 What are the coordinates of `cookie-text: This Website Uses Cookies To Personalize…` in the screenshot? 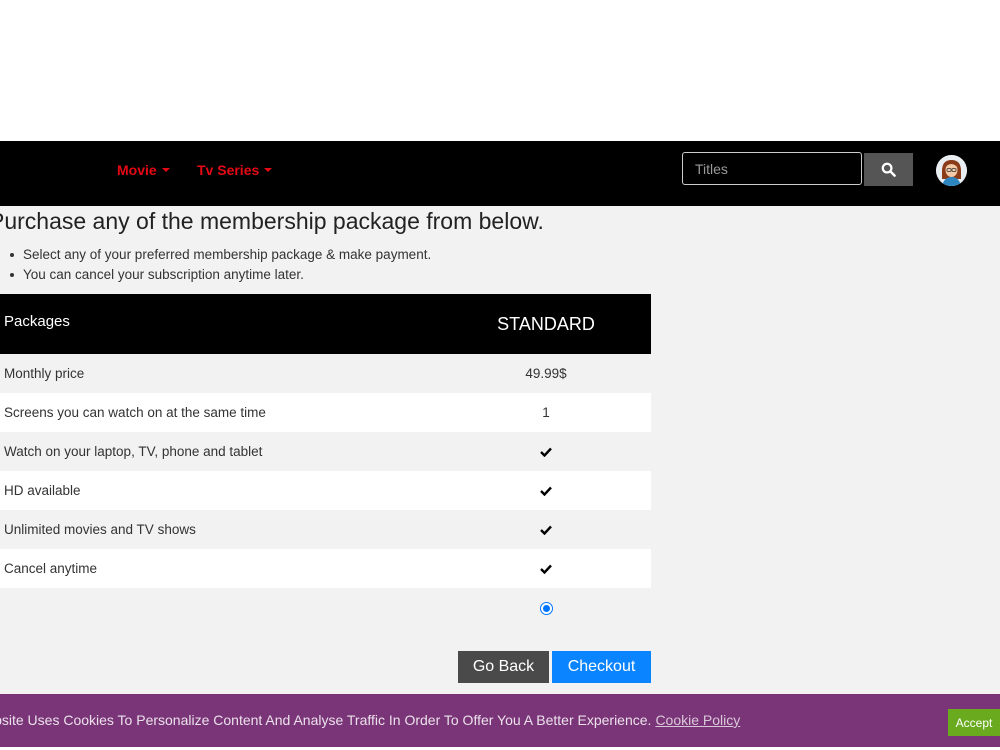 It's located at (326, 720).